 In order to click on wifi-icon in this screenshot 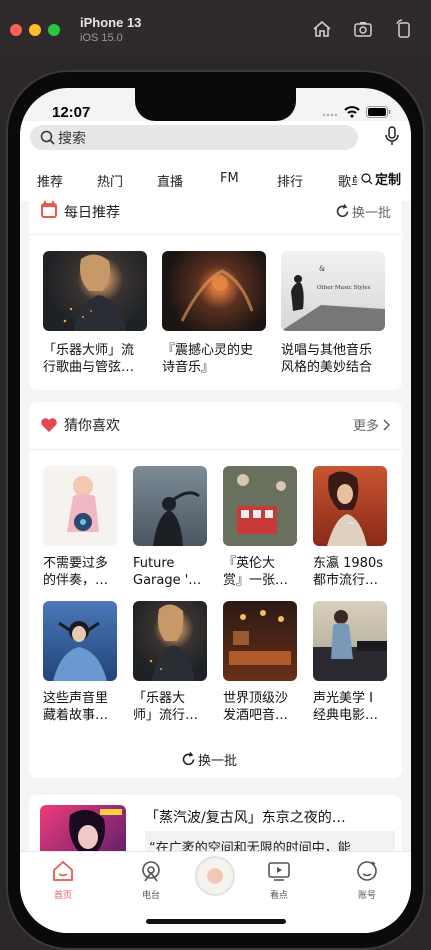, I will do `click(352, 112)`.